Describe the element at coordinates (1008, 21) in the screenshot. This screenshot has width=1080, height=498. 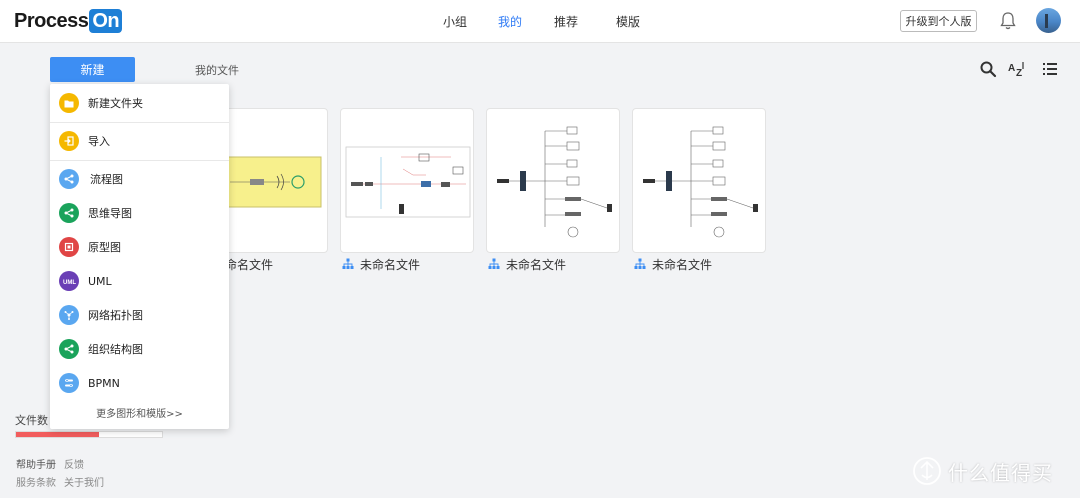
I see `bell-icon` at that location.